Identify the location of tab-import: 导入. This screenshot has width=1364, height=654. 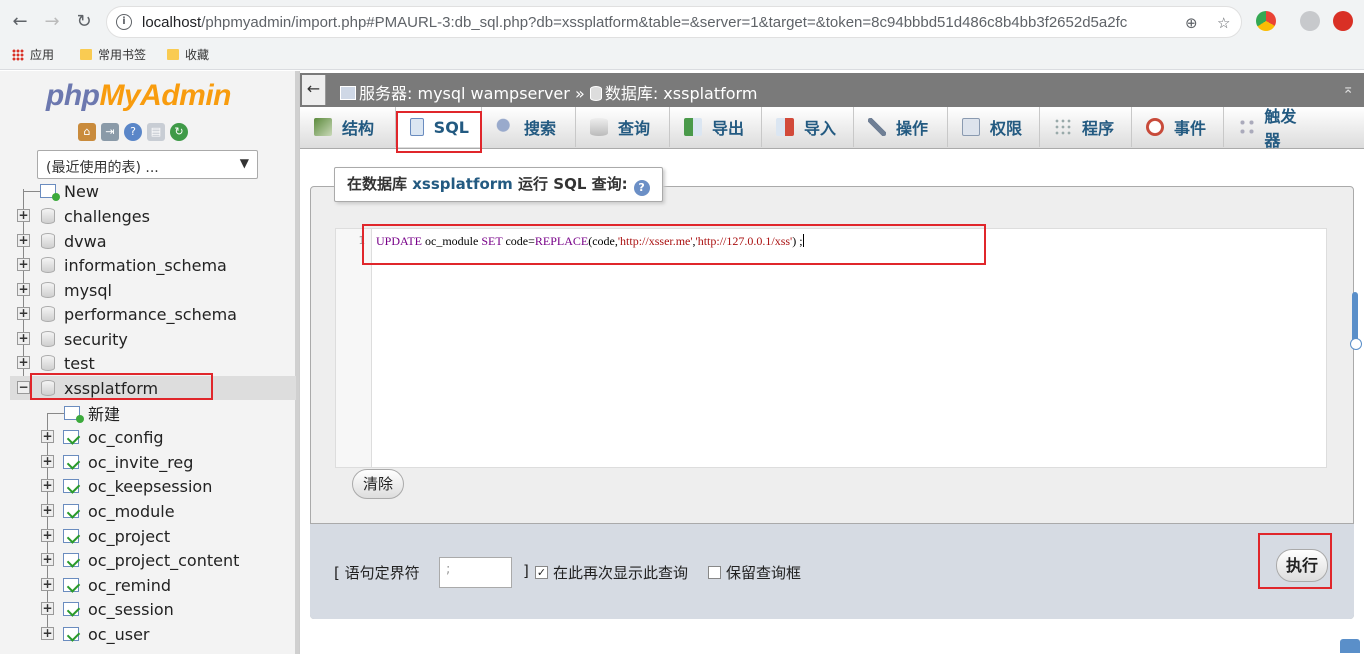
(808, 127).